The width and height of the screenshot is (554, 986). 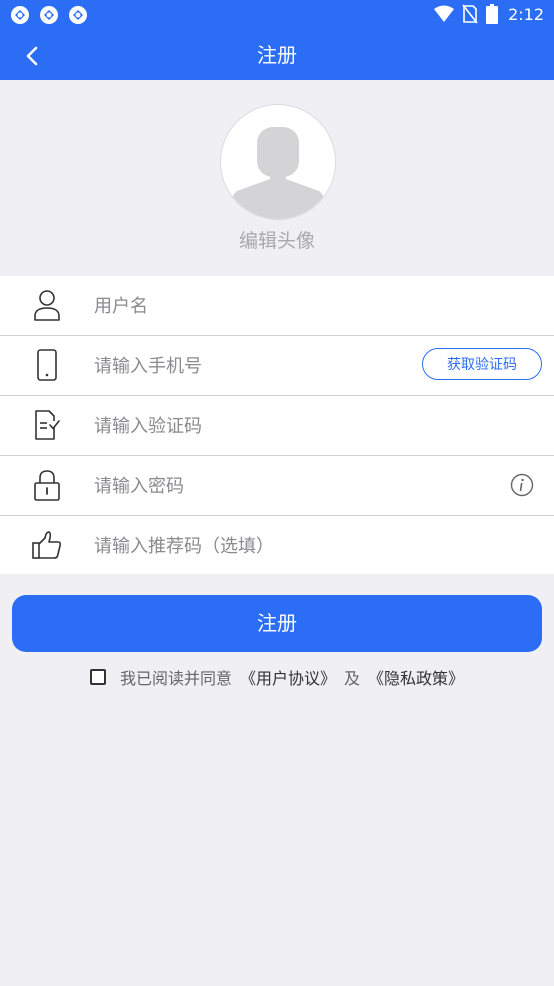 I want to click on agreement-row: 我已阅读并同意 《用户协议》 及 《隐私政策》, so click(x=277, y=677).